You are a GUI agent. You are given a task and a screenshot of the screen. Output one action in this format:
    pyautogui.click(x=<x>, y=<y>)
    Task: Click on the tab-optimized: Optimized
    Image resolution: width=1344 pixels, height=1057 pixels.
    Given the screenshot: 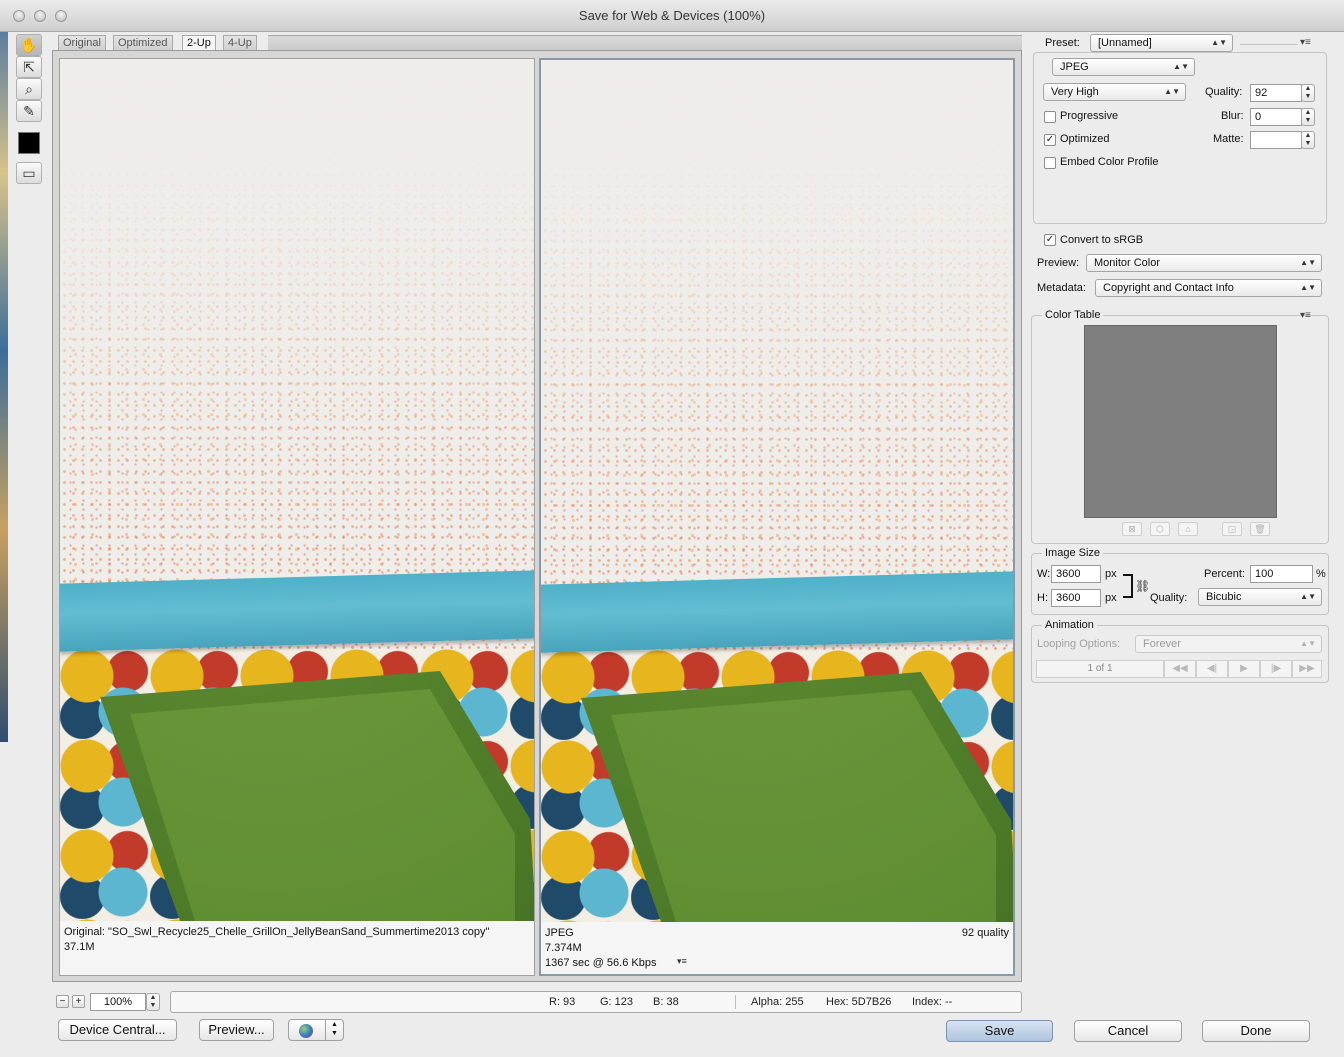 What is the action you would take?
    pyautogui.click(x=143, y=43)
    